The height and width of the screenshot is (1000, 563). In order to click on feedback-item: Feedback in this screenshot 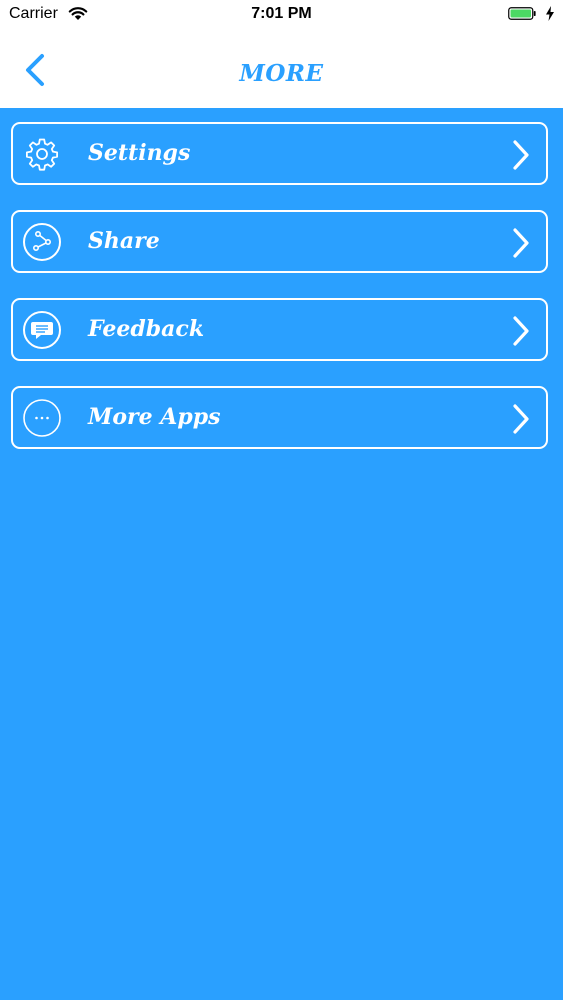, I will do `click(279, 329)`.